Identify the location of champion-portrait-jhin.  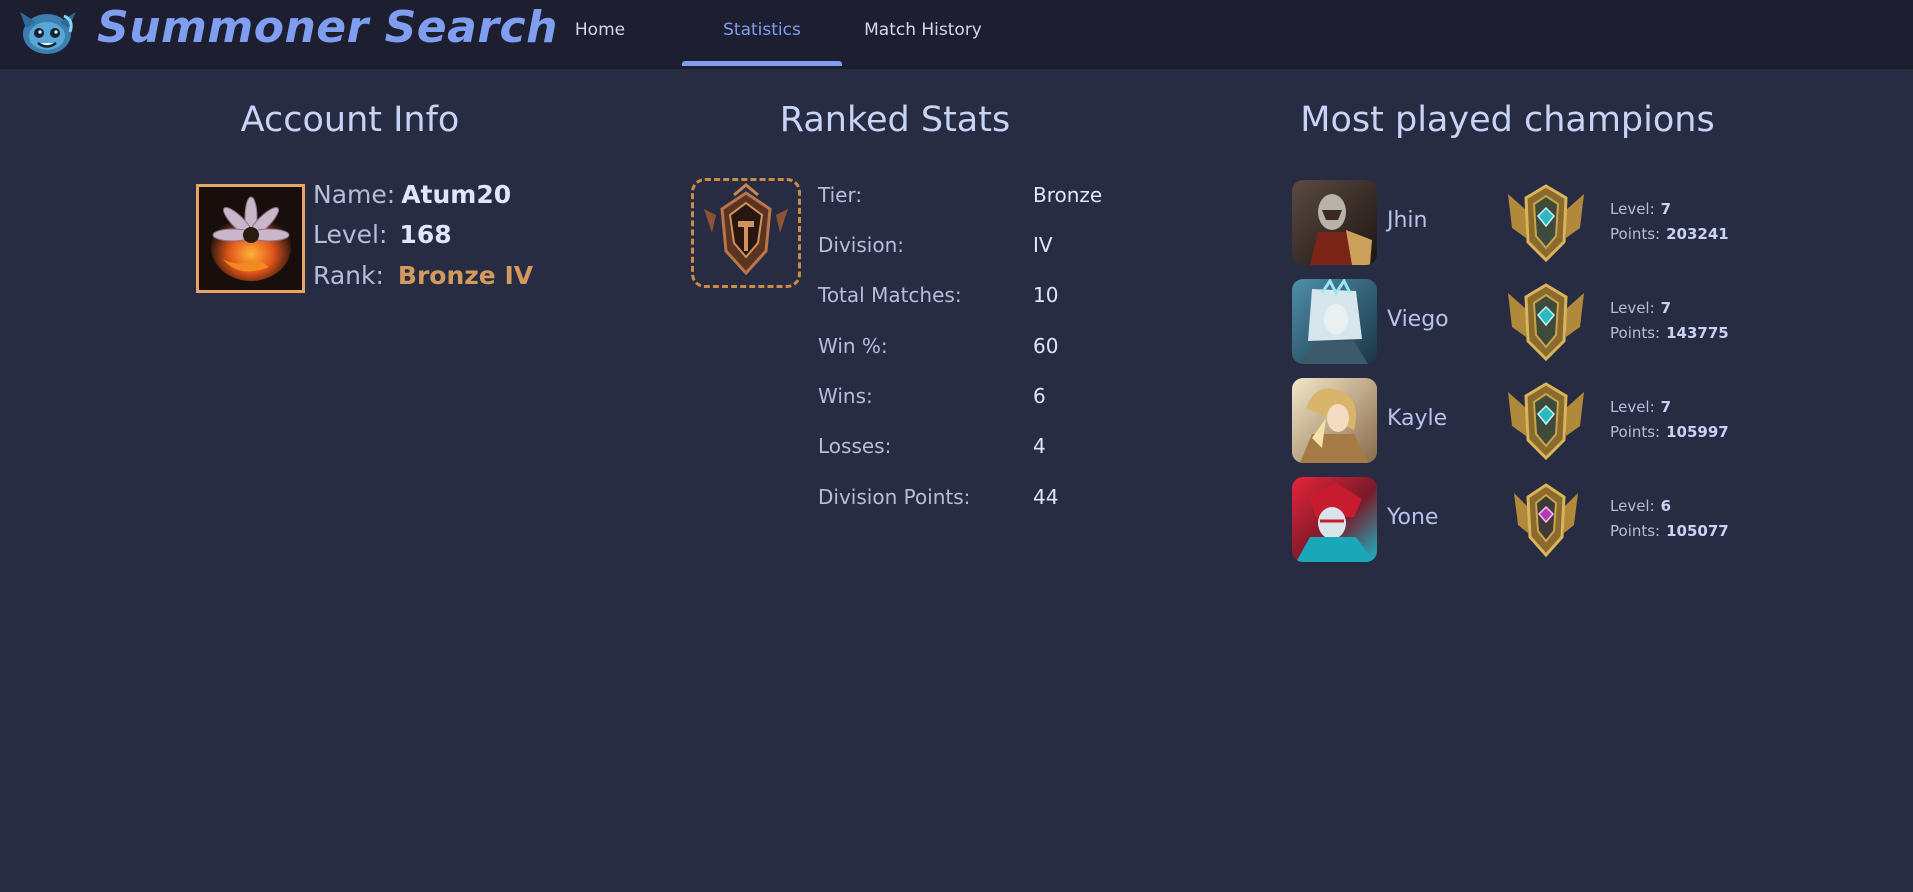
(1334, 222).